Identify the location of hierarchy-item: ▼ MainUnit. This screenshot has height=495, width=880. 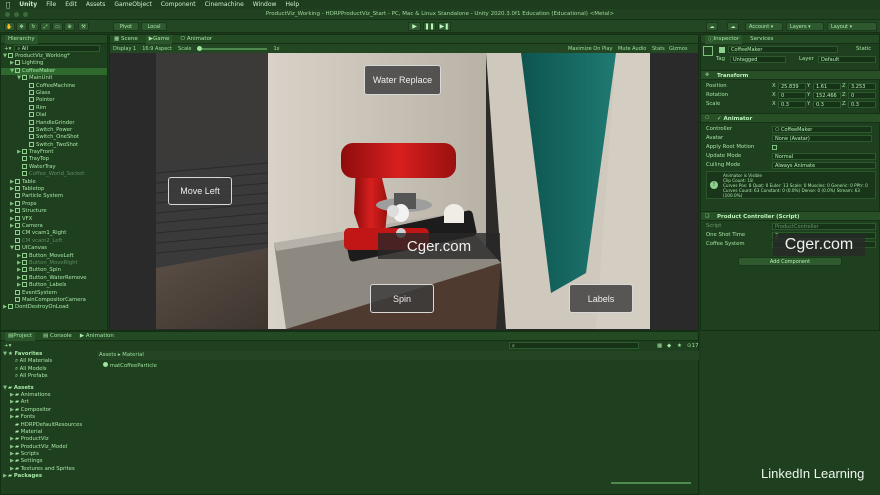
(54, 78).